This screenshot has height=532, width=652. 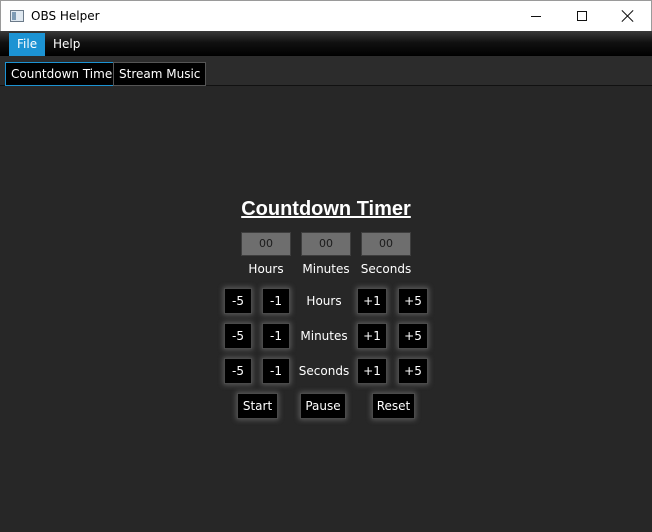 I want to click on minutes-plus-5-button: +5, so click(x=413, y=336).